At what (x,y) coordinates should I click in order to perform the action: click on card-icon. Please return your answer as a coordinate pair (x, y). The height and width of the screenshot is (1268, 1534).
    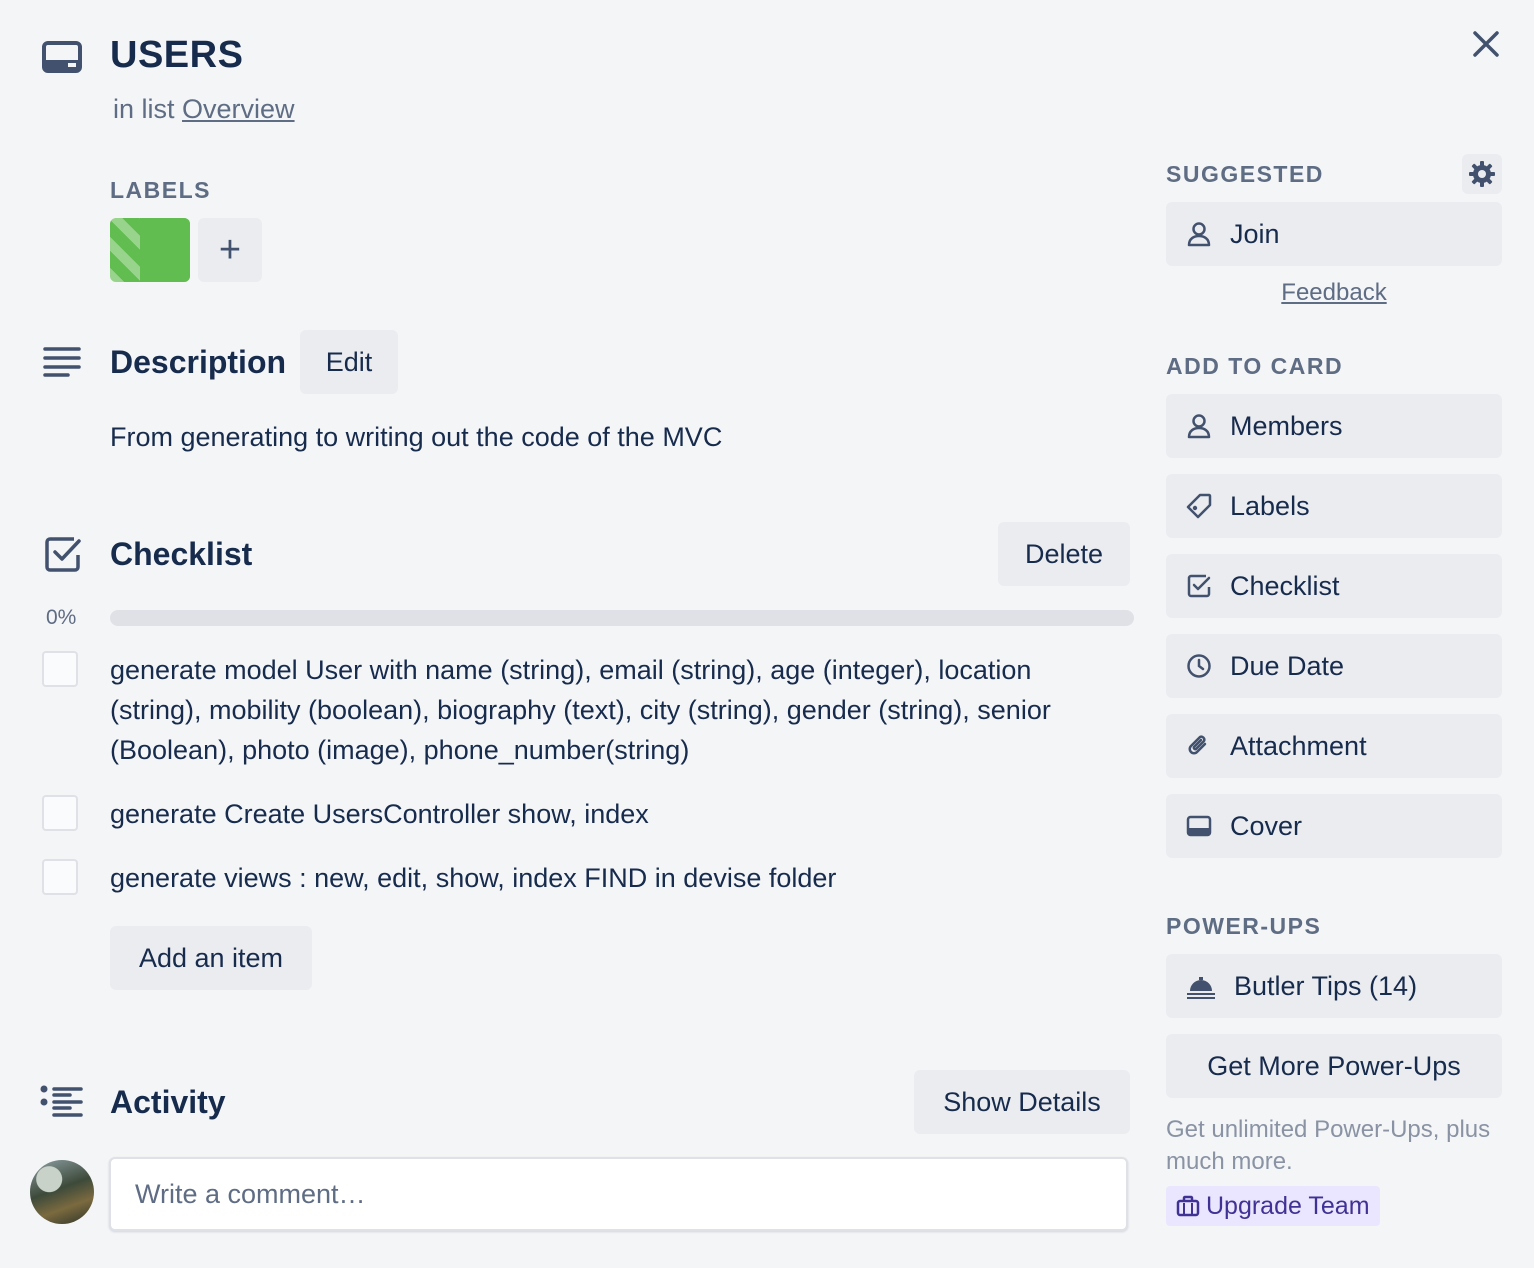
    Looking at the image, I should click on (62, 57).